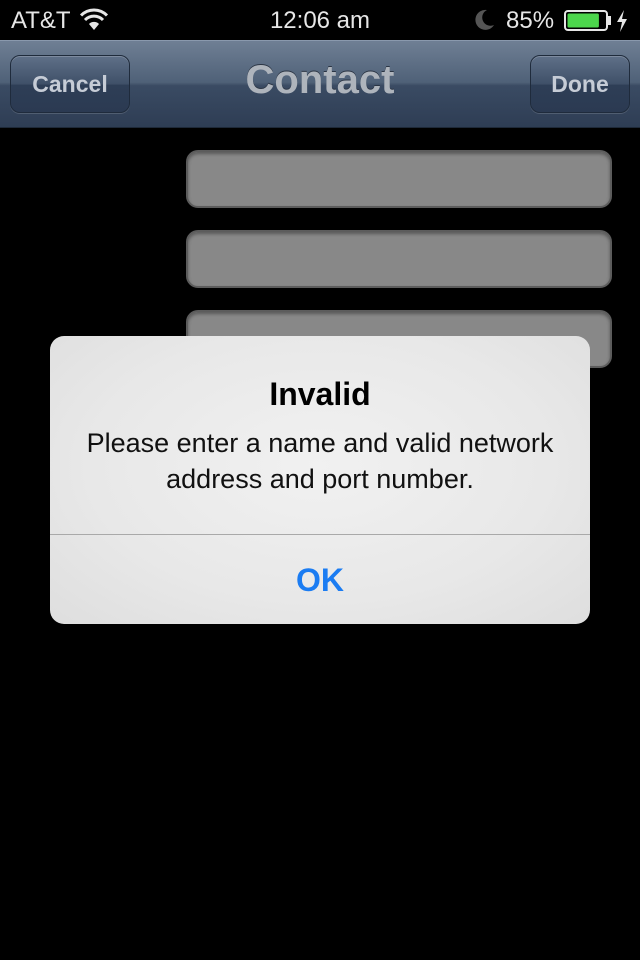 The height and width of the screenshot is (960, 640). What do you see at coordinates (320, 394) in the screenshot?
I see `alert-title: Invalid` at bounding box center [320, 394].